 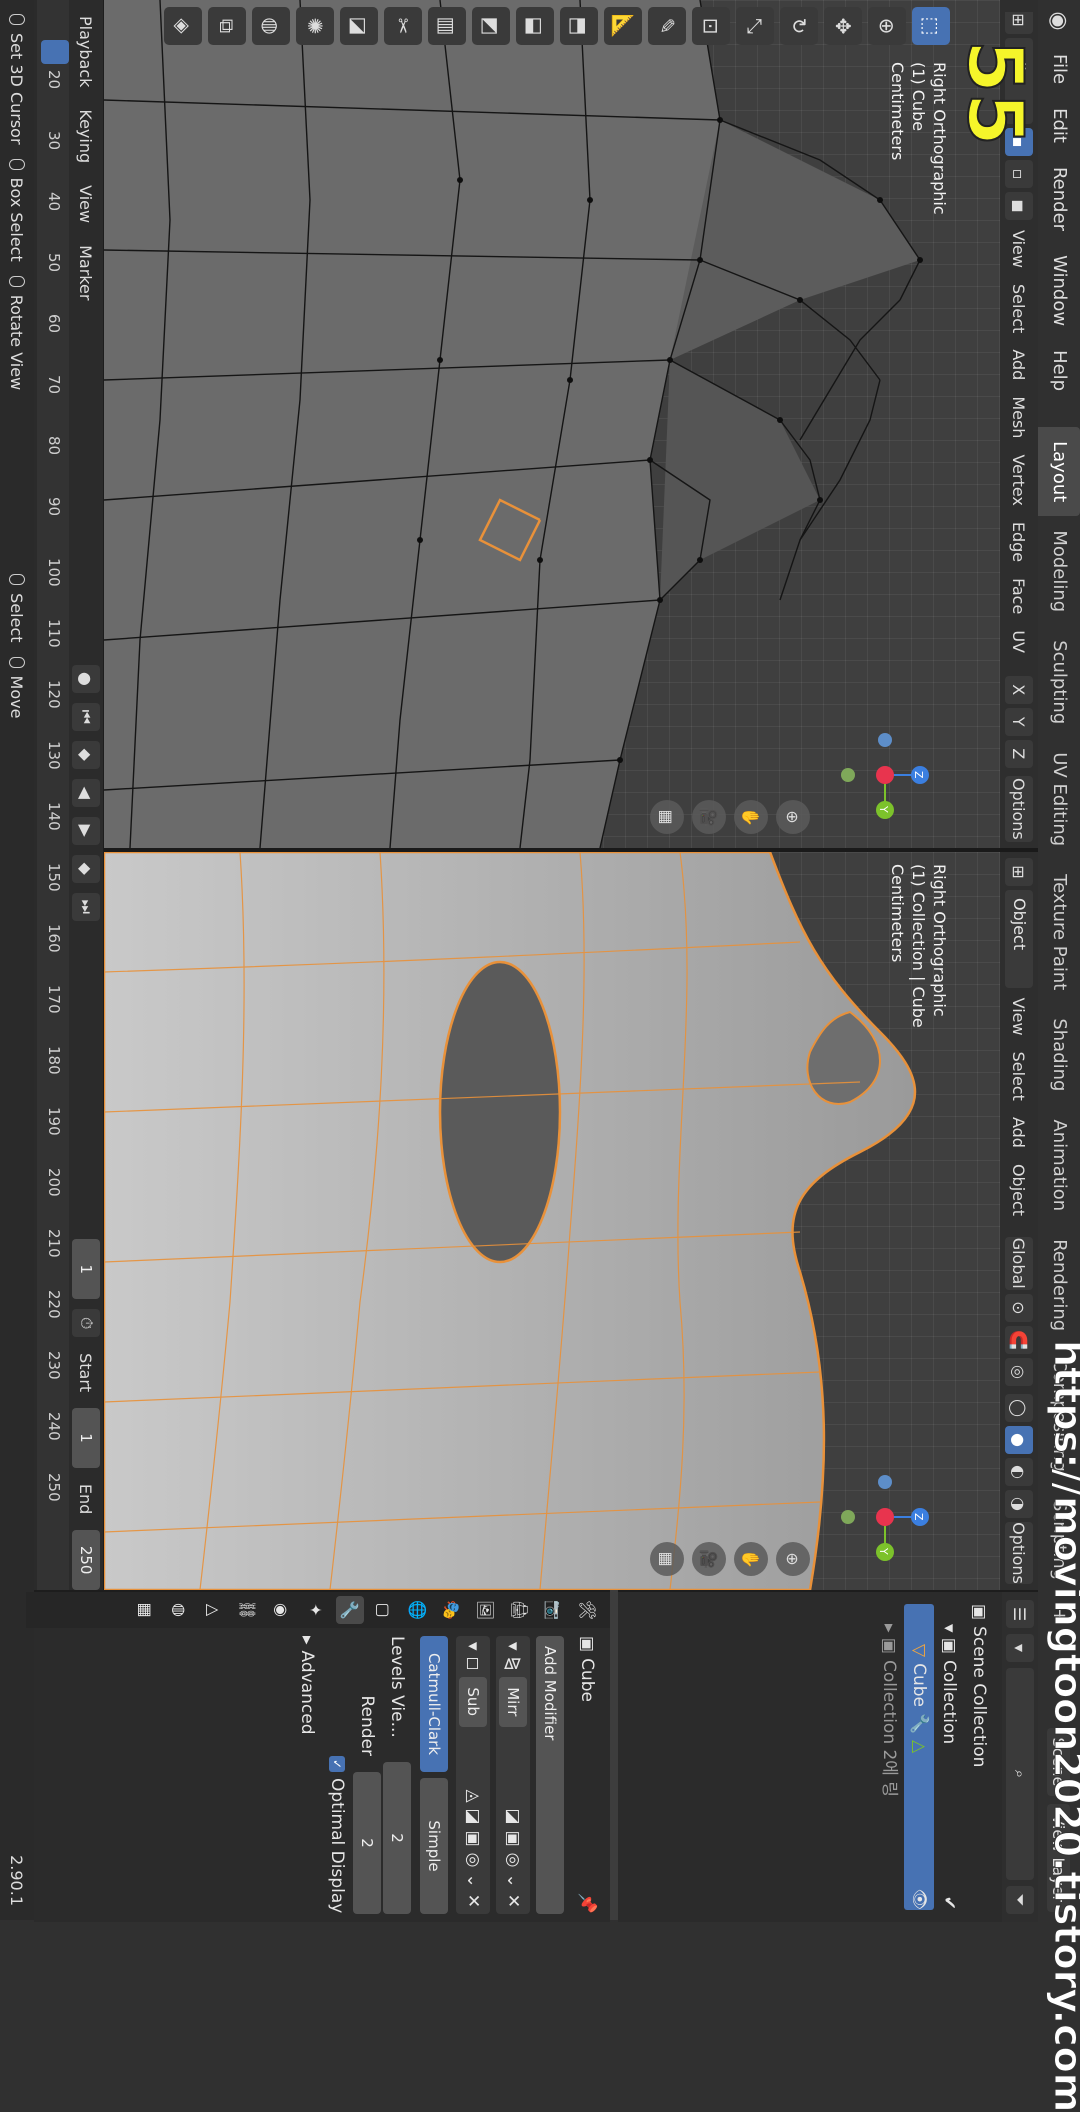 I want to click on tab-animation: Animation, so click(x=1059, y=1165).